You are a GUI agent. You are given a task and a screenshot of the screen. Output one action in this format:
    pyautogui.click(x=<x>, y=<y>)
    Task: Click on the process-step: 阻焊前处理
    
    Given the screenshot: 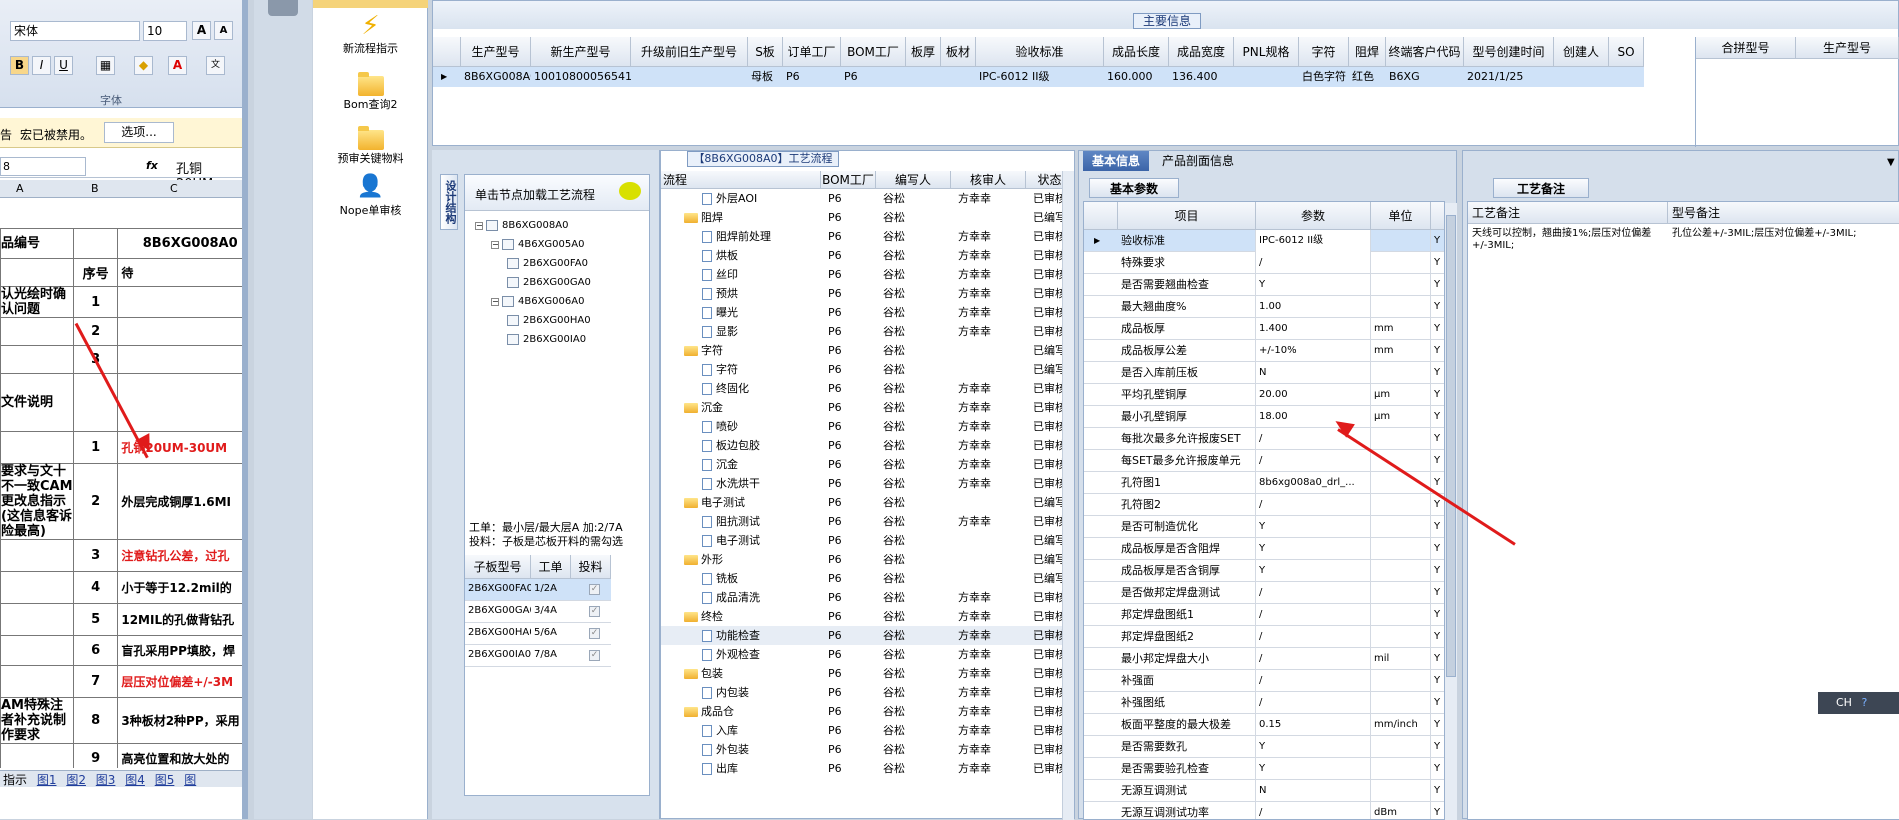 What is the action you would take?
    pyautogui.click(x=760, y=236)
    